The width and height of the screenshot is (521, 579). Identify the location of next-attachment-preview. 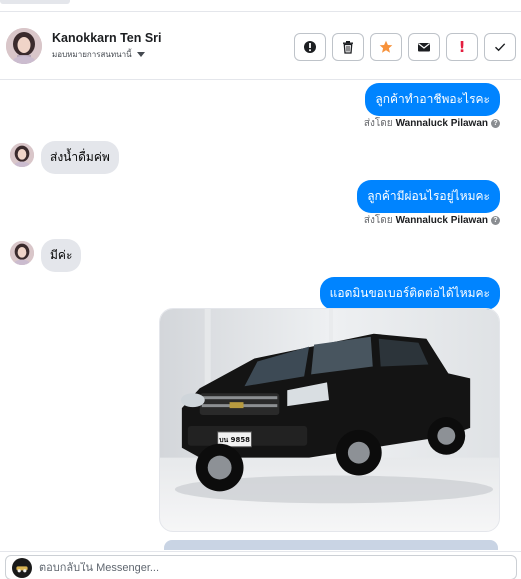
(331, 545).